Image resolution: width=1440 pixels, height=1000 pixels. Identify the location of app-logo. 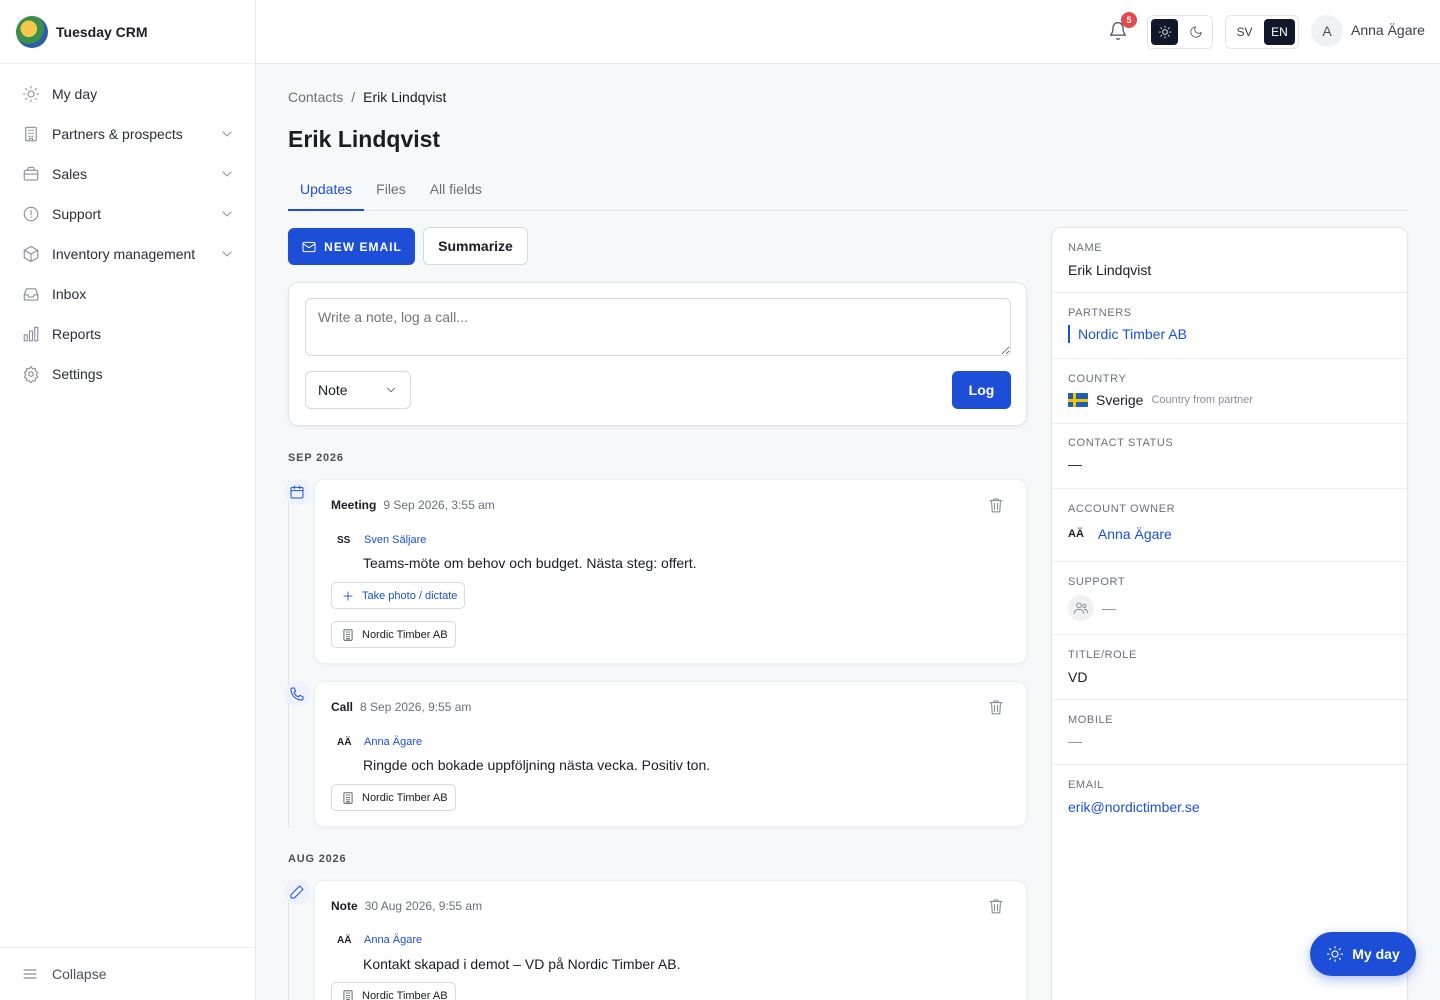
(32, 31).